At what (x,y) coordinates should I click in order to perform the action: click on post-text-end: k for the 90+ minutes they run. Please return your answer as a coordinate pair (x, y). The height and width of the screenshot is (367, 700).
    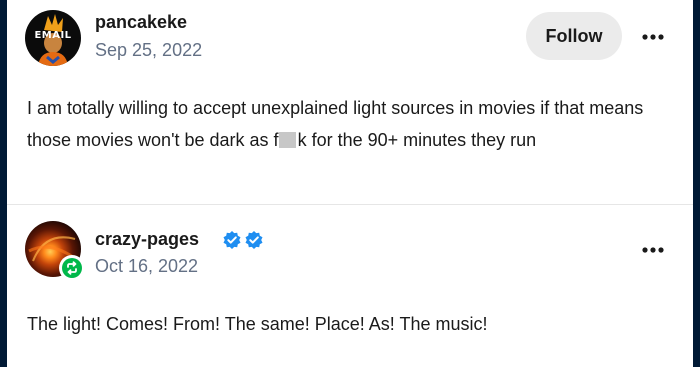
    Looking at the image, I should click on (417, 140).